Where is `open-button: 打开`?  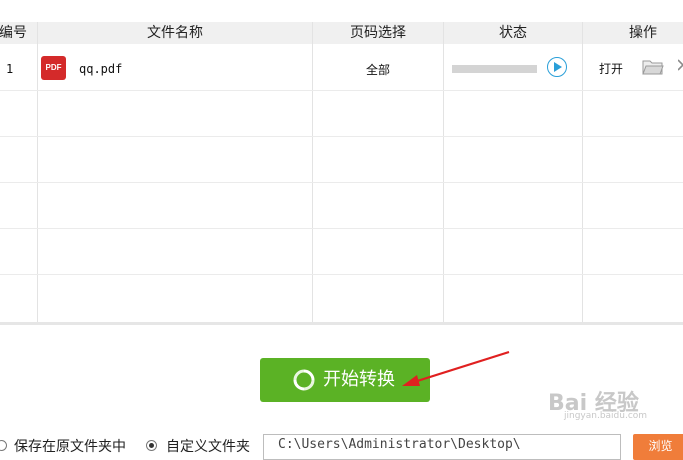
open-button: 打开 is located at coordinates (611, 68).